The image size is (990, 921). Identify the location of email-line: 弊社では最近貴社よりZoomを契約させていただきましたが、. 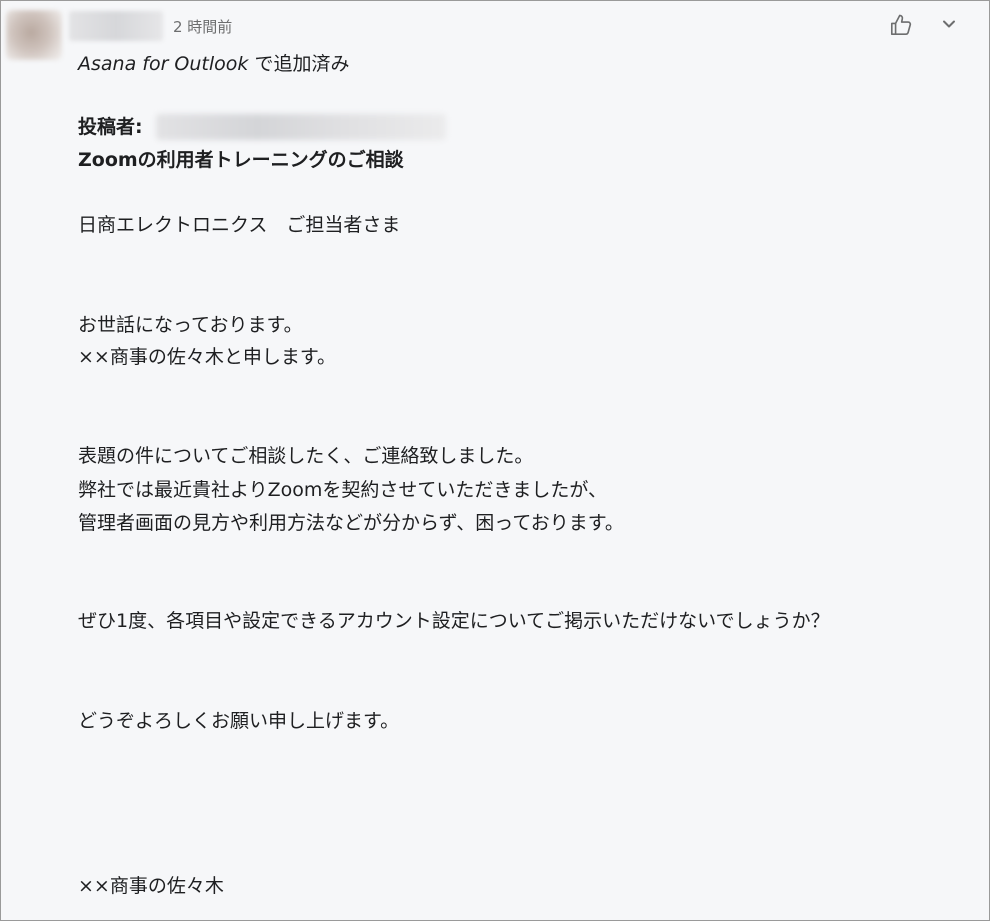
(343, 490).